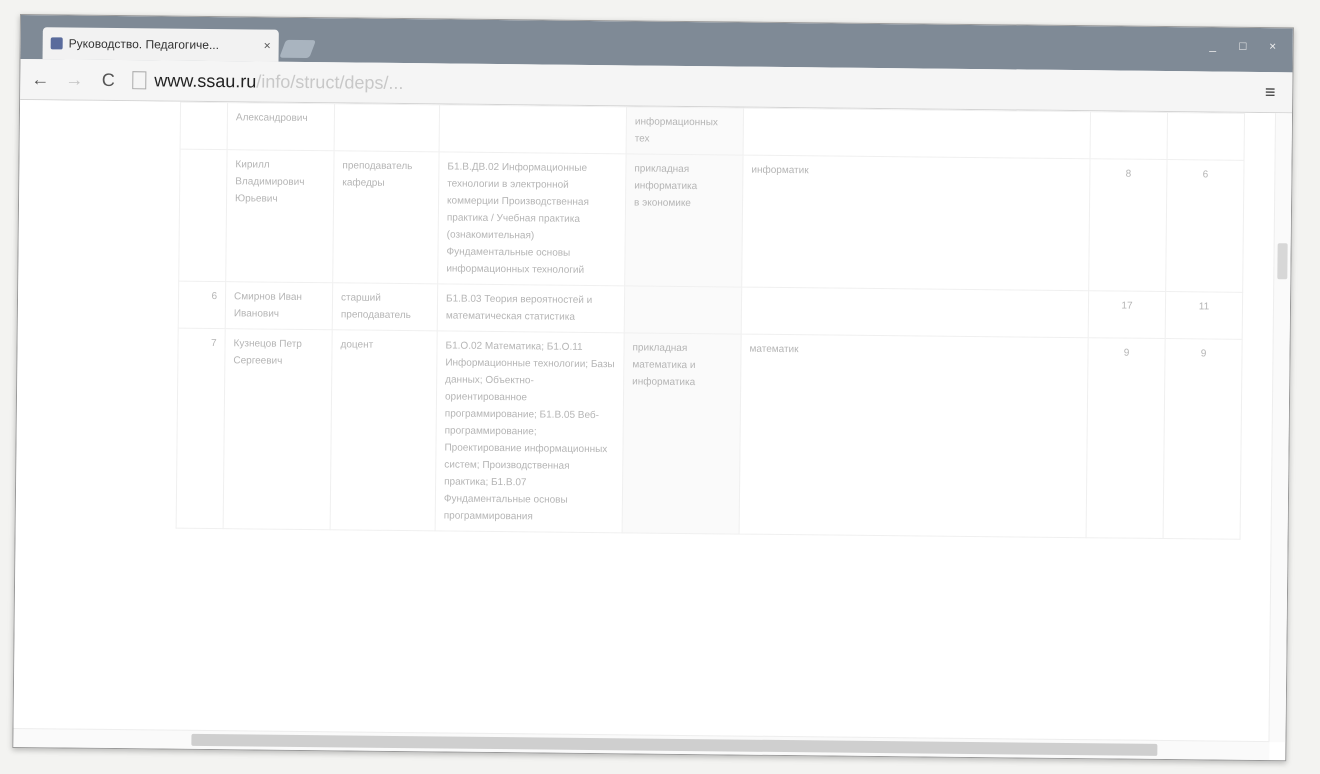 This screenshot has height=774, width=1320. What do you see at coordinates (386, 217) in the screenshot?
I see `cell-position: преподаватель кафедры` at bounding box center [386, 217].